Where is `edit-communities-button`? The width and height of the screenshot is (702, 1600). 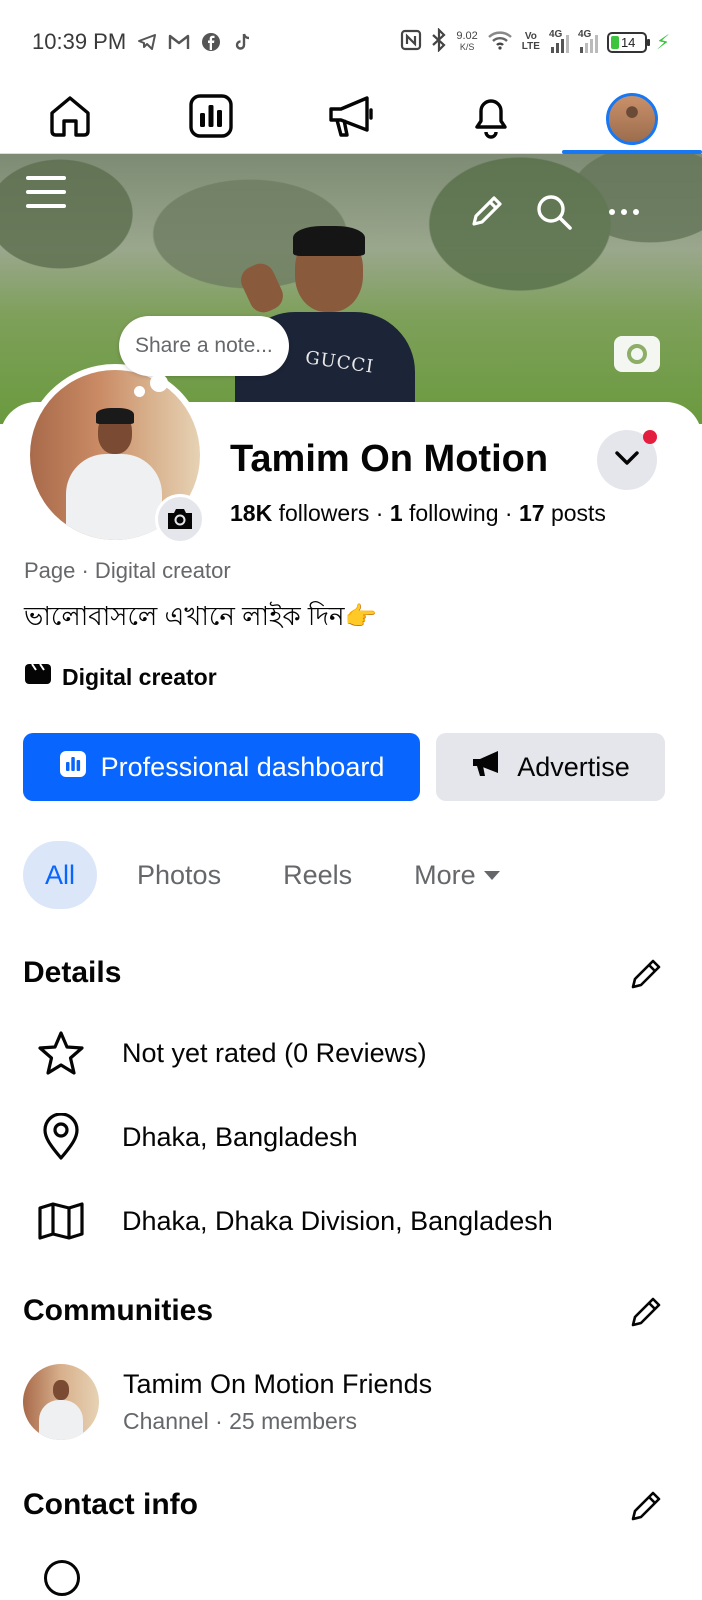
edit-communities-button is located at coordinates (646, 1314).